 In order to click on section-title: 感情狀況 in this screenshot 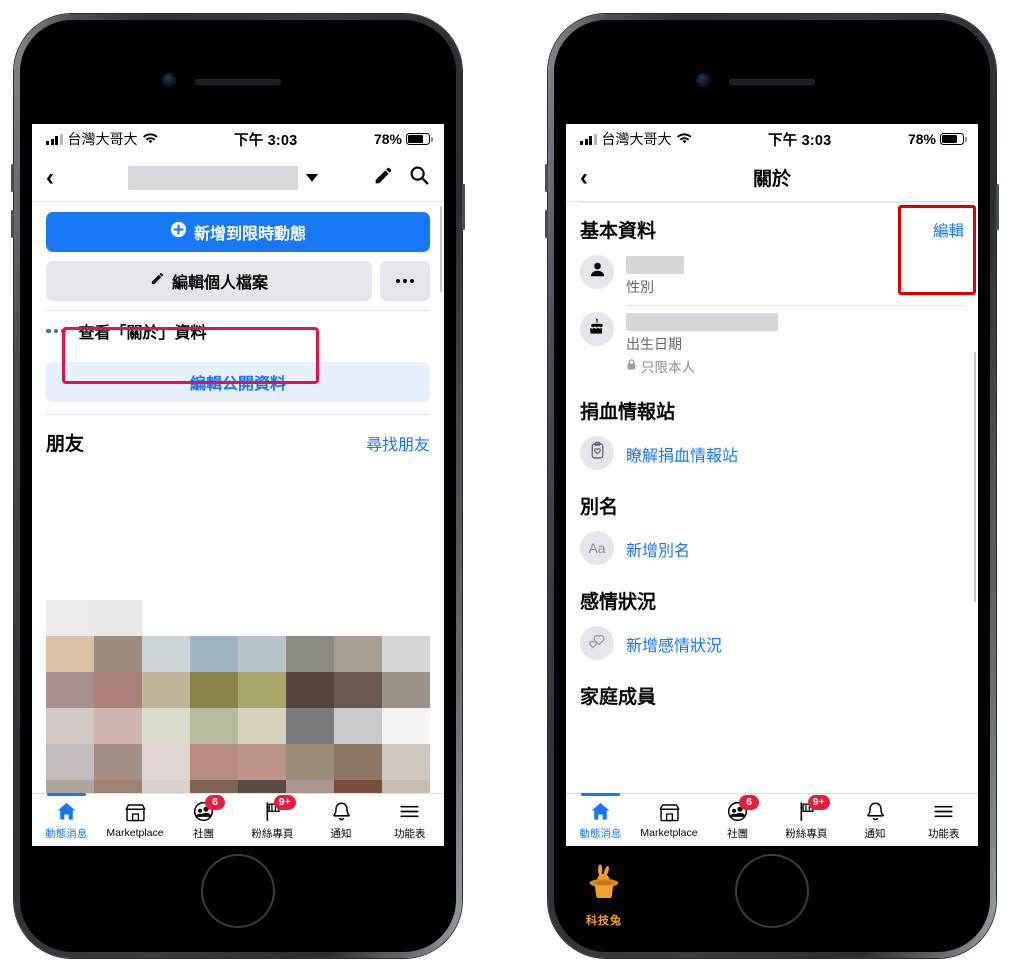, I will do `click(618, 602)`.